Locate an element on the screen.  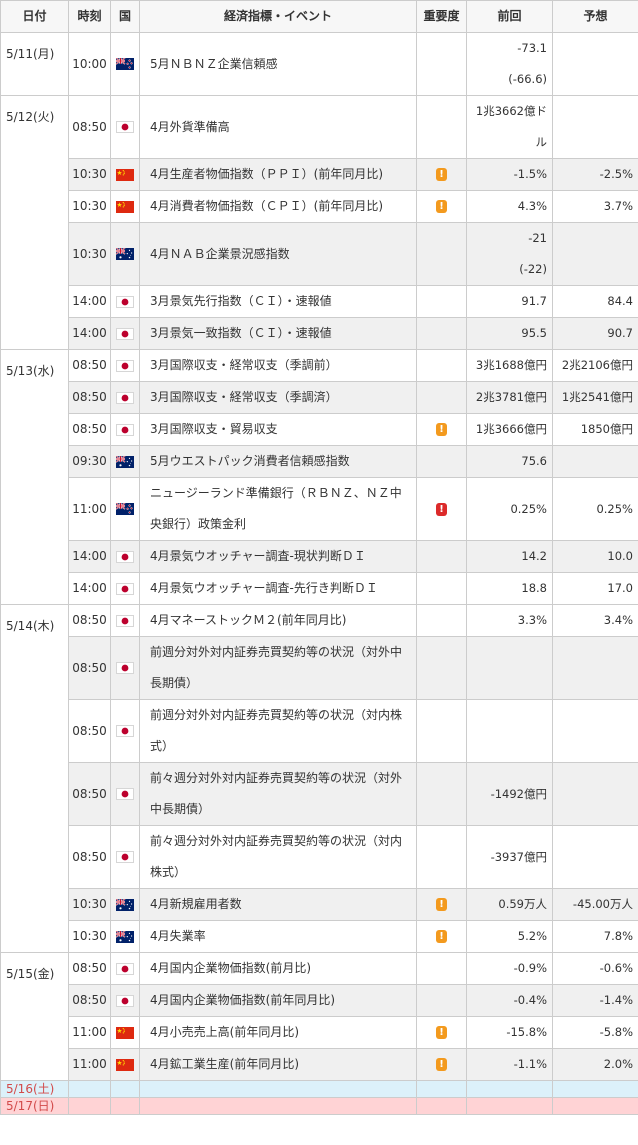
table-row: 08:50 前々週分対外対内証券売買契約等の状況（対外 中長期債） -1492億円 is located at coordinates (319, 794).